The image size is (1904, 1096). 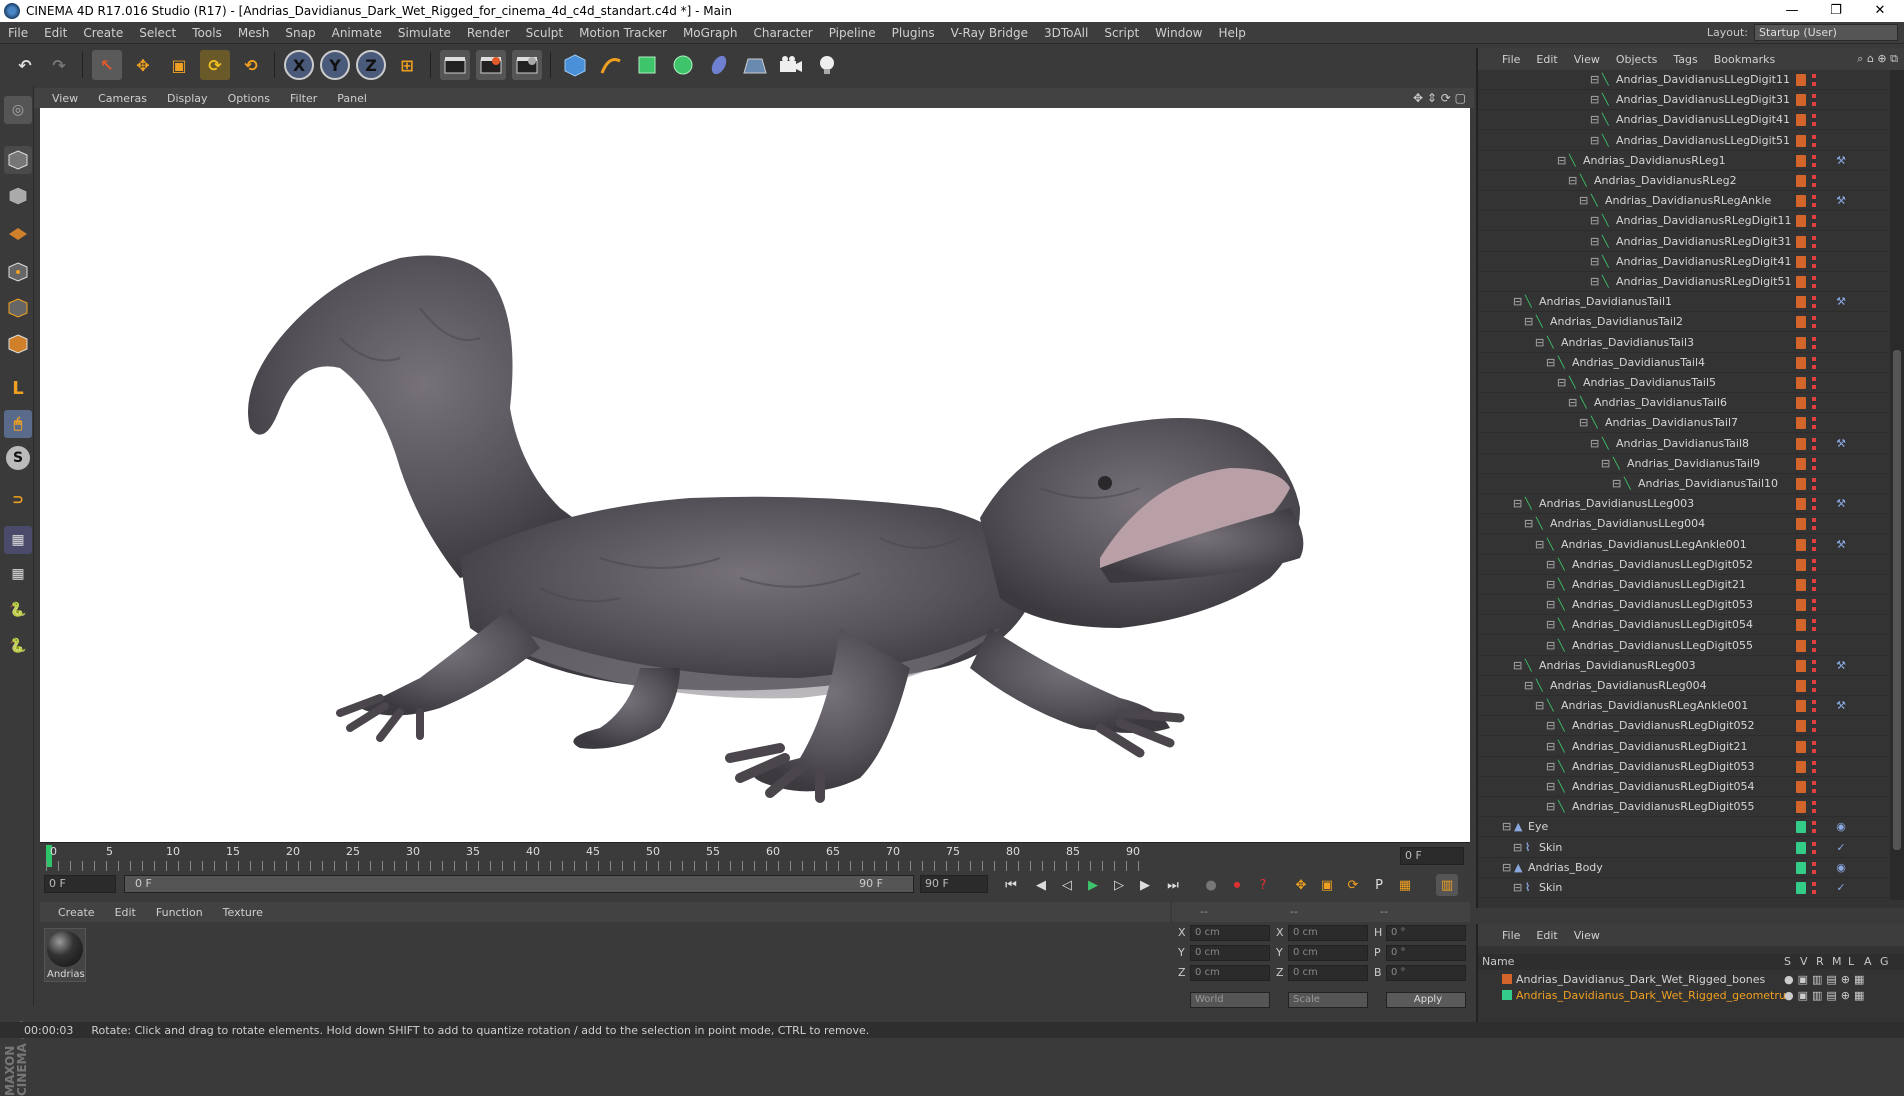 I want to click on rotation-b-field: 0 °, so click(x=1426, y=973).